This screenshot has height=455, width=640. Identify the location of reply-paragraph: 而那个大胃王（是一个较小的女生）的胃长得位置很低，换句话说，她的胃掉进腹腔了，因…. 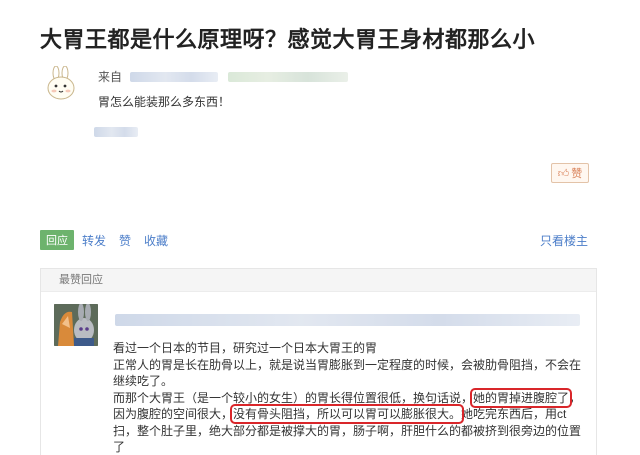
(350, 421).